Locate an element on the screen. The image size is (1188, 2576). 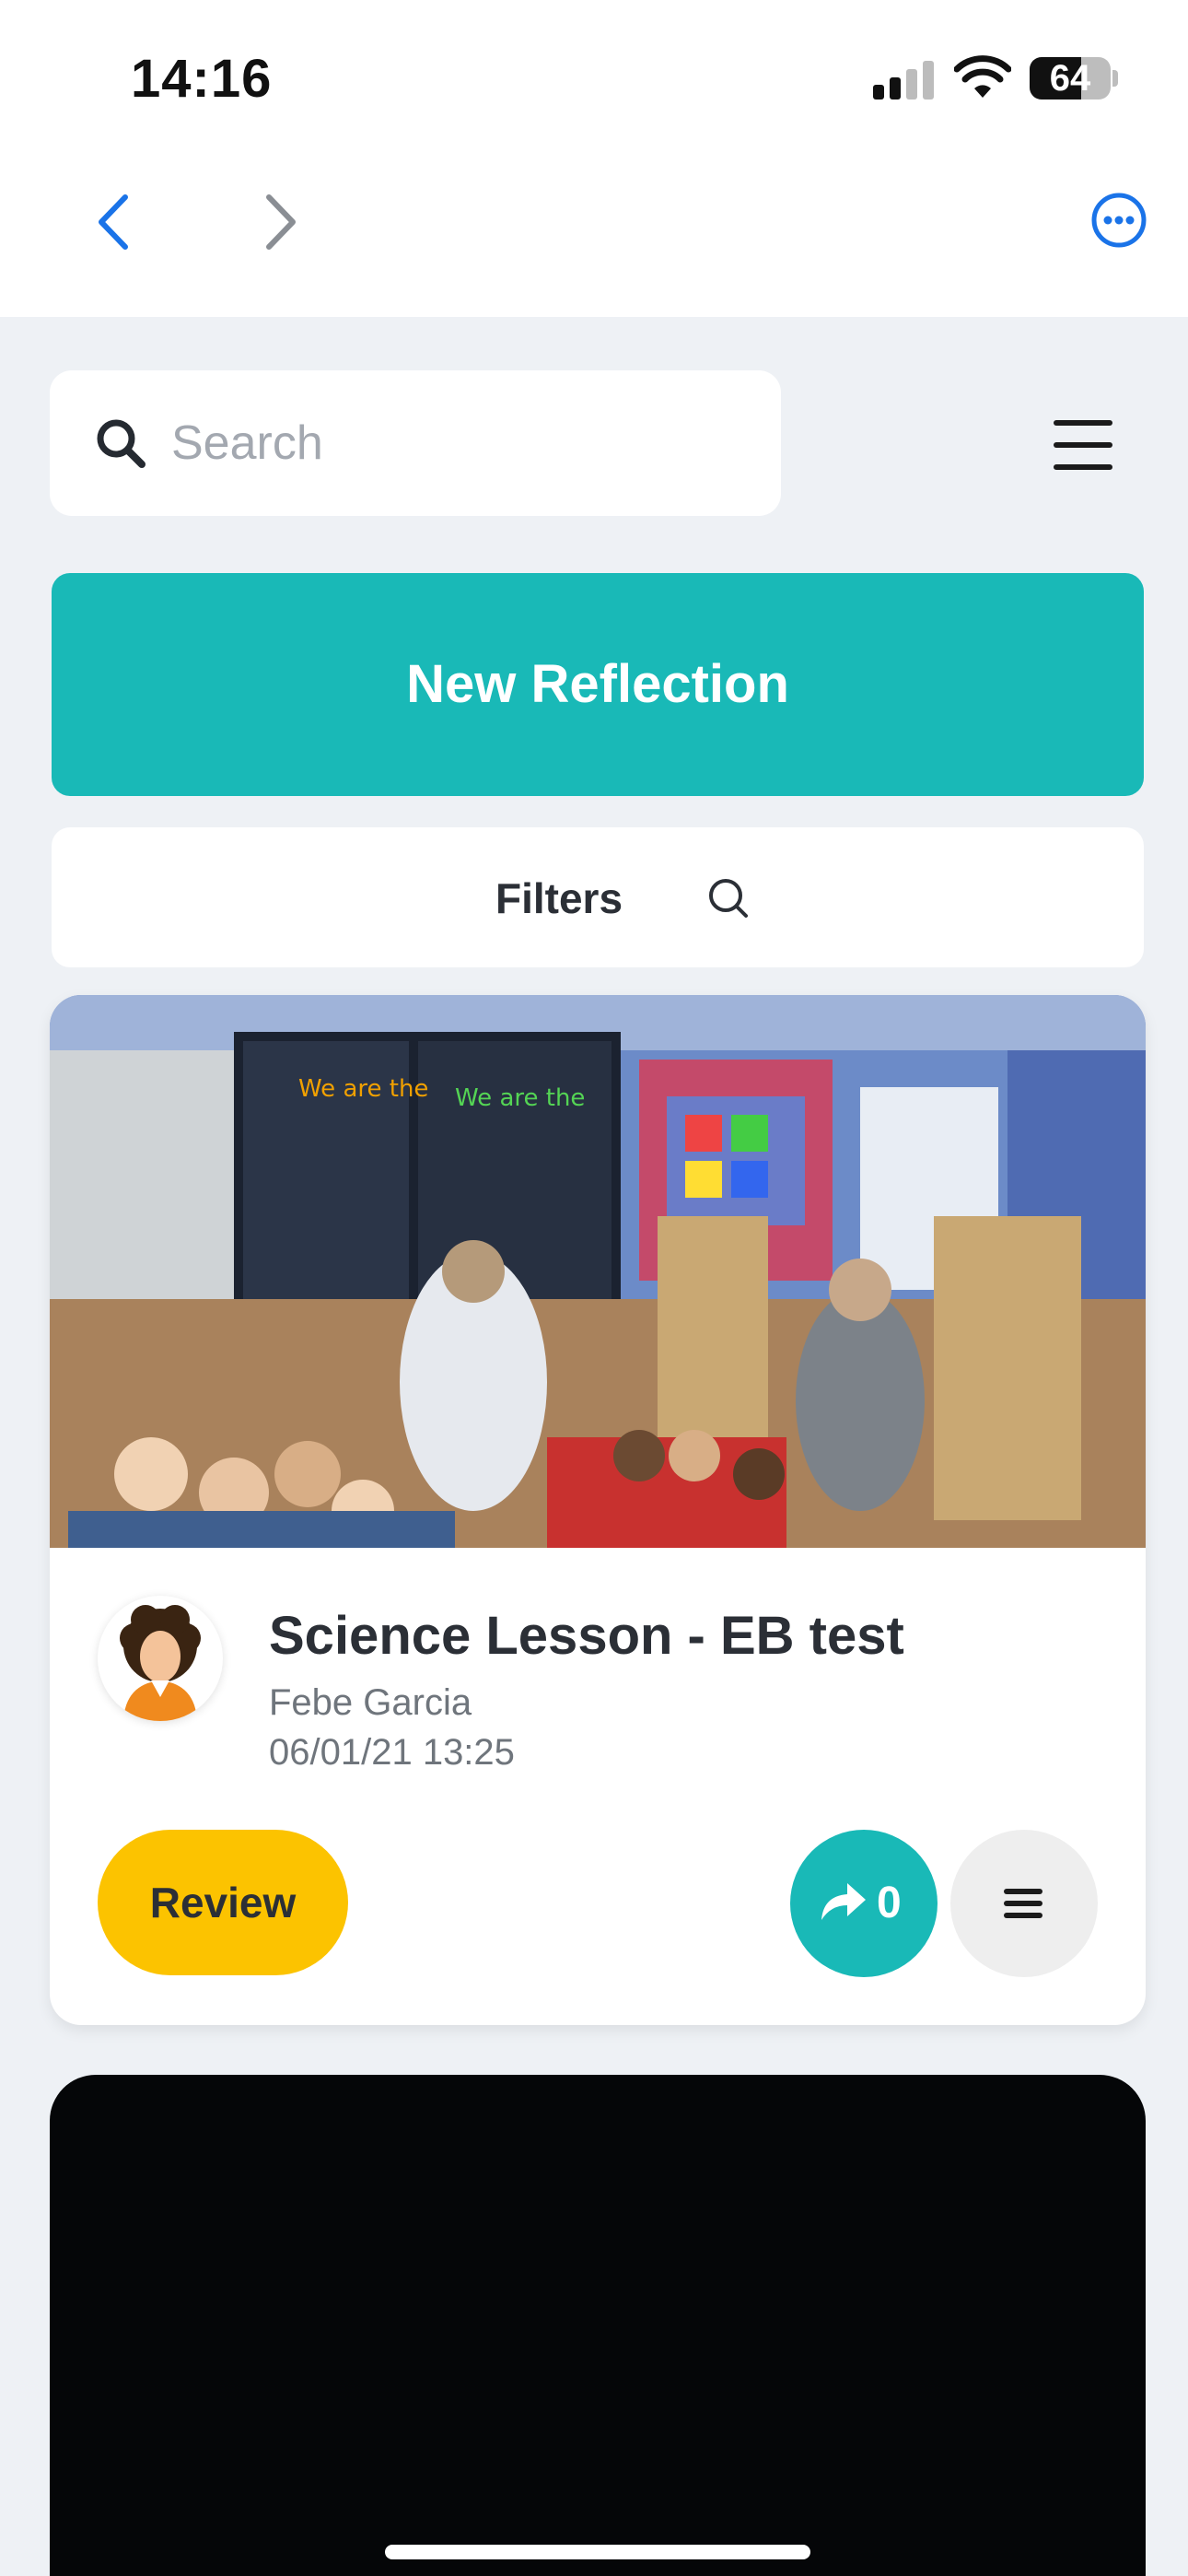
more-options-icon is located at coordinates (1118, 220).